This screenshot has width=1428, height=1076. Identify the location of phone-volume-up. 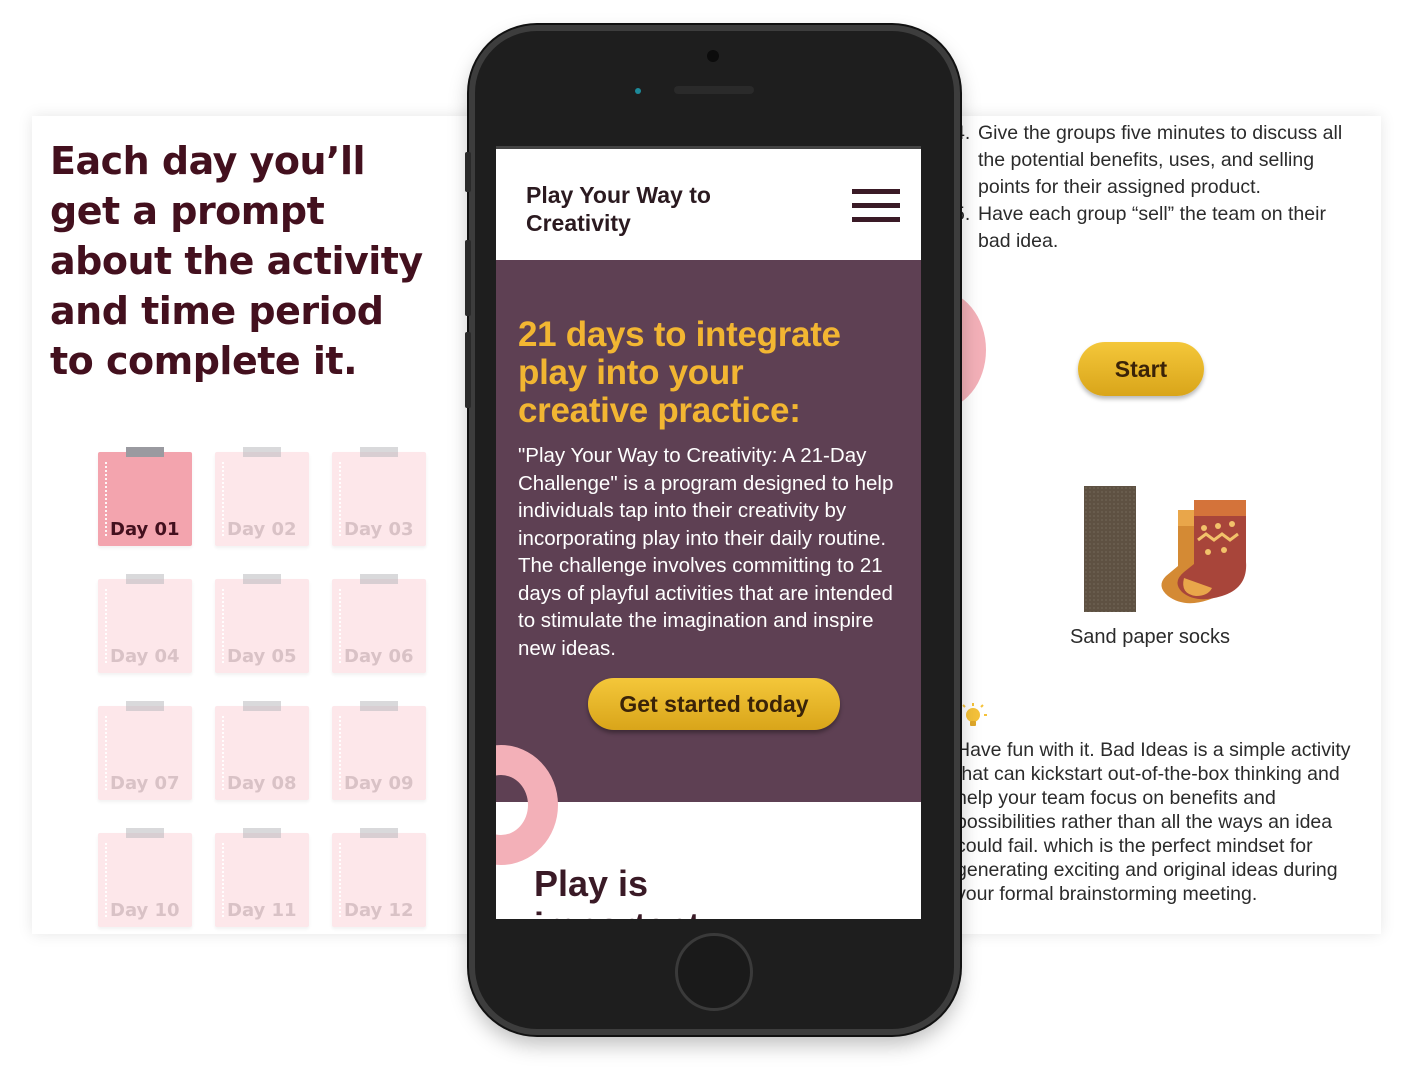
(468, 278).